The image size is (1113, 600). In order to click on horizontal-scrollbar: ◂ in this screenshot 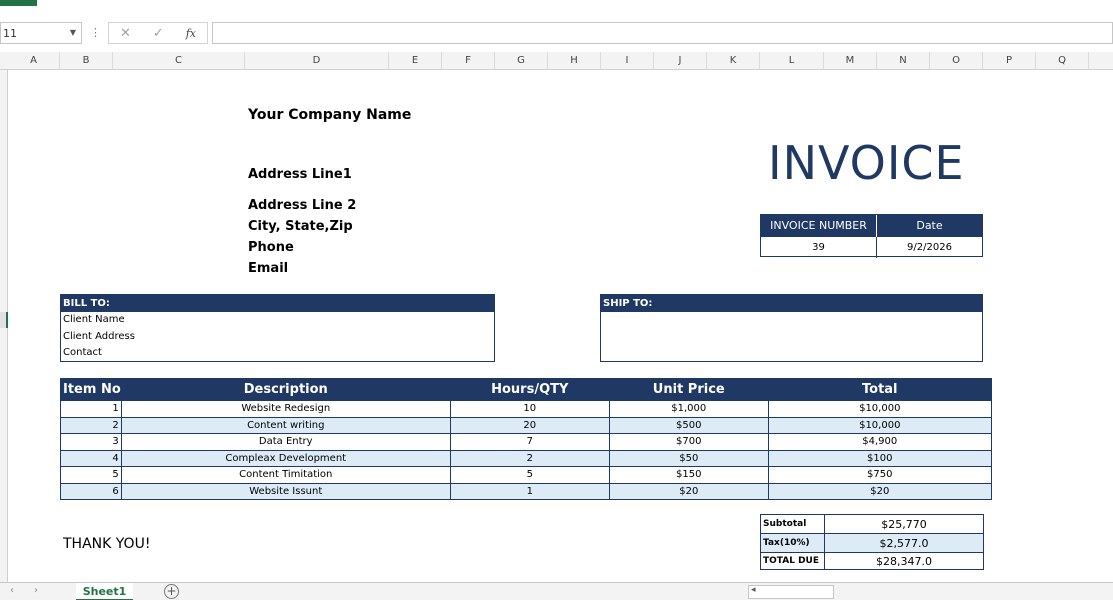, I will do `click(791, 592)`.